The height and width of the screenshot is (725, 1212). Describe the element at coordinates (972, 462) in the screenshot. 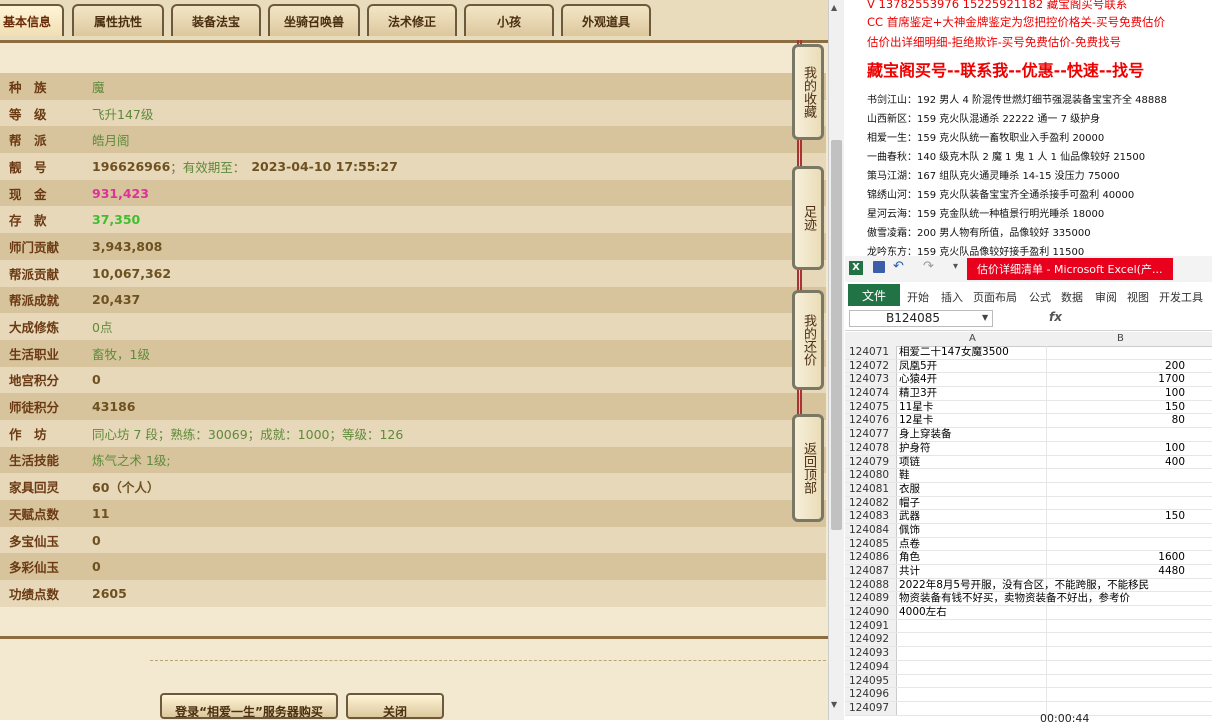

I see `cell-a: 项链` at that location.